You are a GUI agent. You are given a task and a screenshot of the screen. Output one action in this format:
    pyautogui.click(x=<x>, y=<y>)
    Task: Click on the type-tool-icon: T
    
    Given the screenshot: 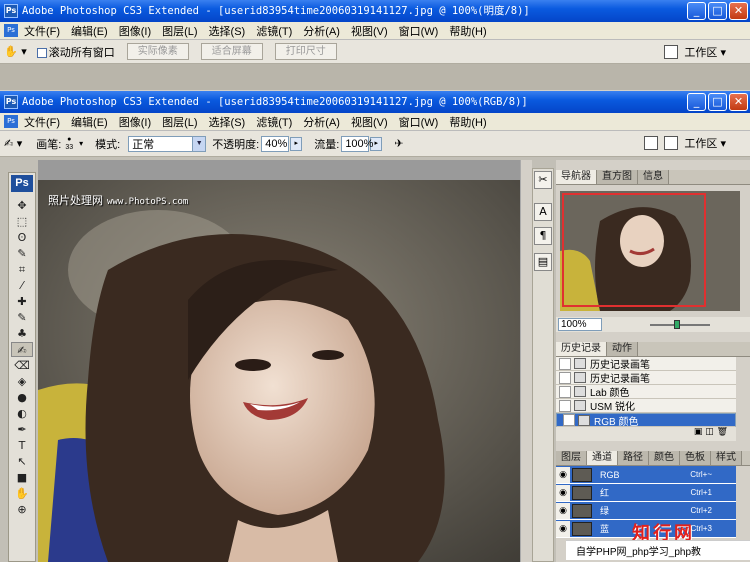 What is the action you would take?
    pyautogui.click(x=22, y=445)
    